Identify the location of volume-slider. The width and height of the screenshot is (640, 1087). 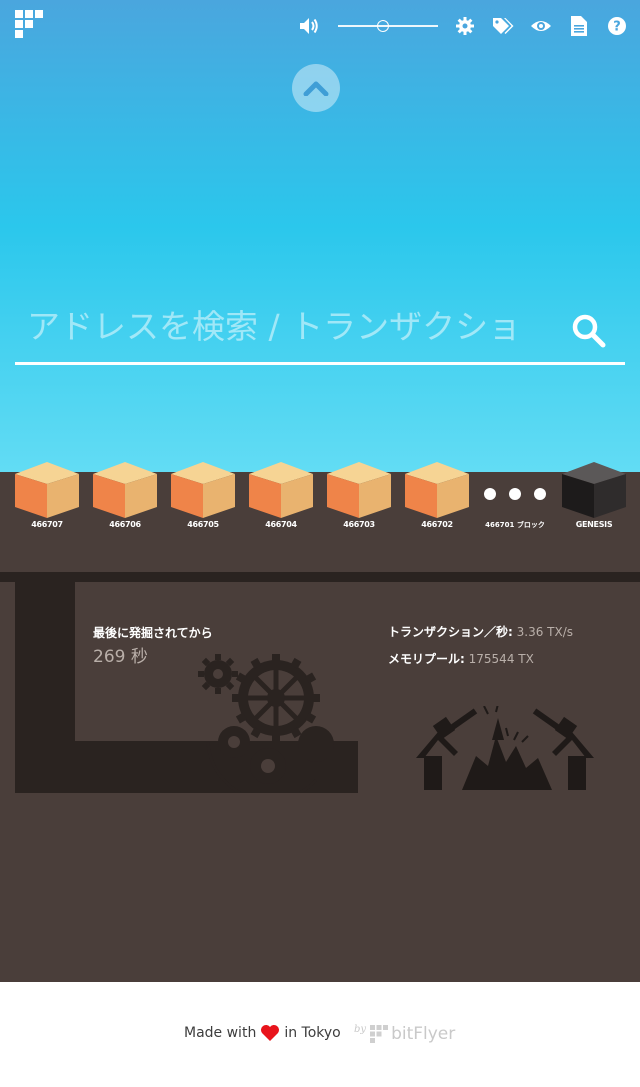
(388, 26).